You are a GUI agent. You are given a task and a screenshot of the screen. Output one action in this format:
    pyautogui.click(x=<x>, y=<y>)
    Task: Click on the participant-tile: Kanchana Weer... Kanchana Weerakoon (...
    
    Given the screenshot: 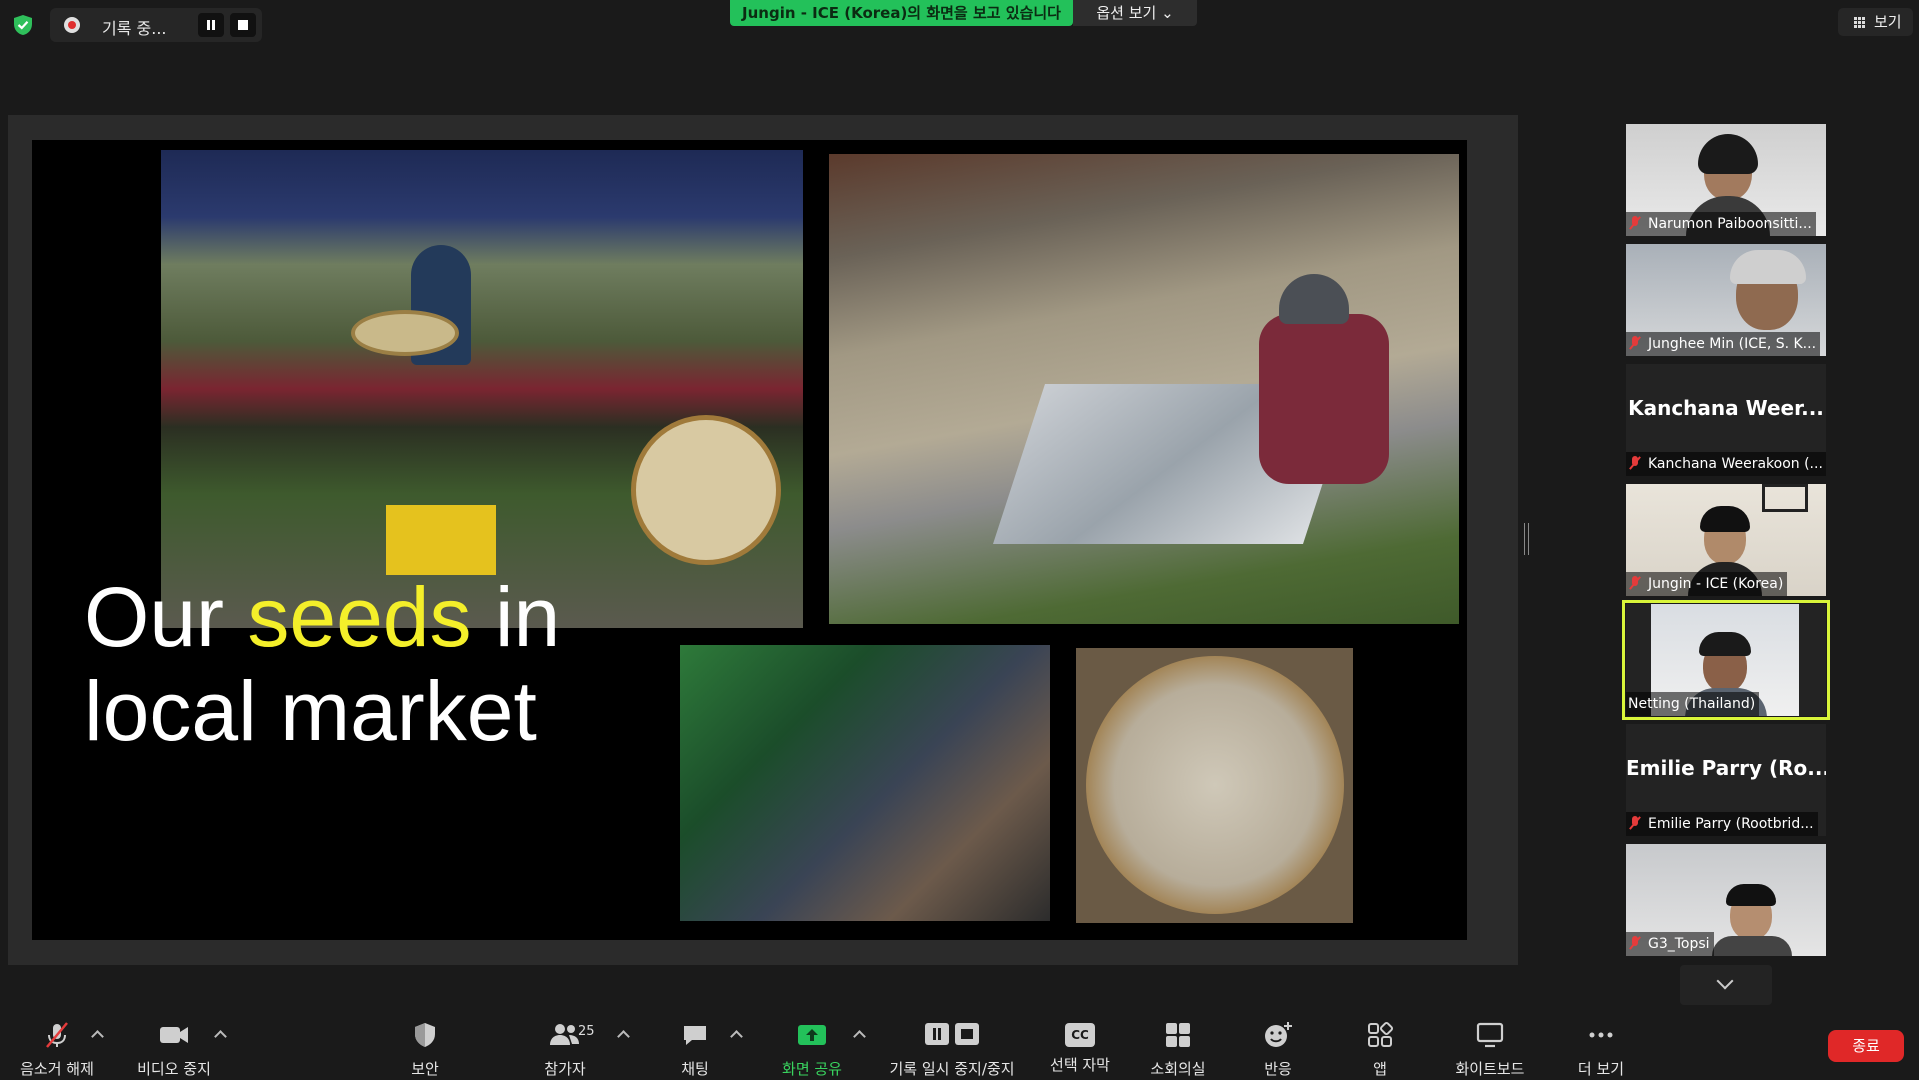 What is the action you would take?
    pyautogui.click(x=1726, y=420)
    